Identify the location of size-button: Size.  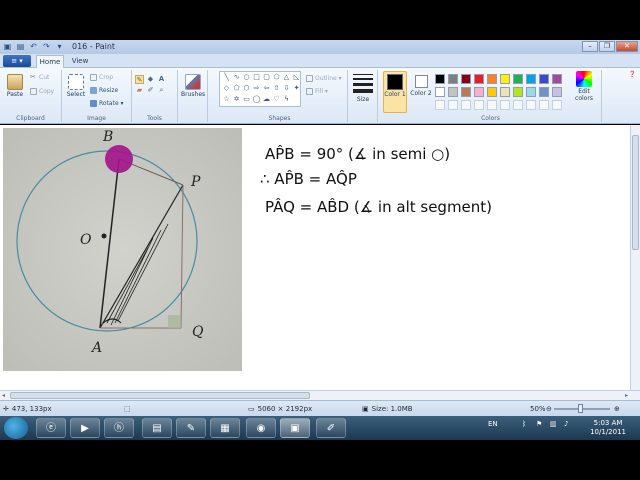
(363, 88).